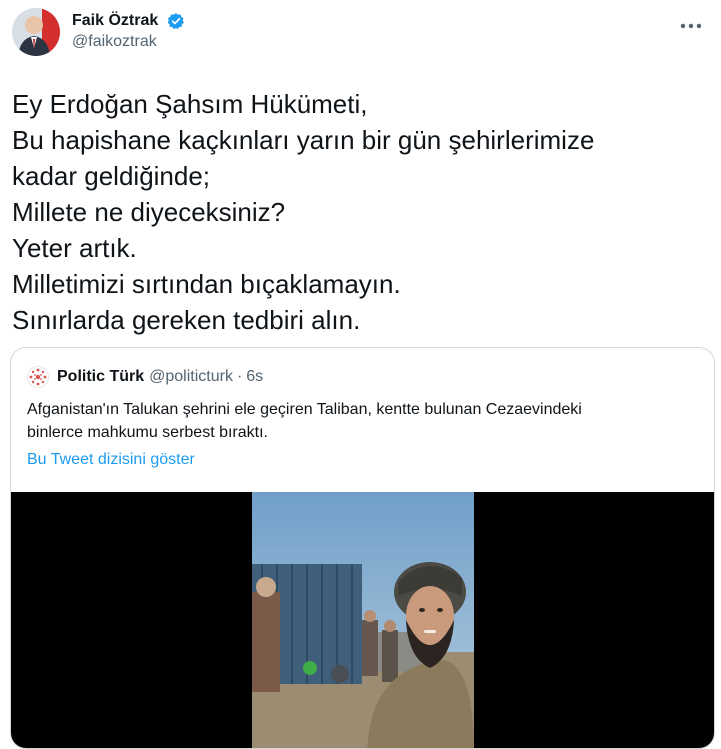 The image size is (721, 749). I want to click on author-handle: @faikoztrak, so click(128, 42).